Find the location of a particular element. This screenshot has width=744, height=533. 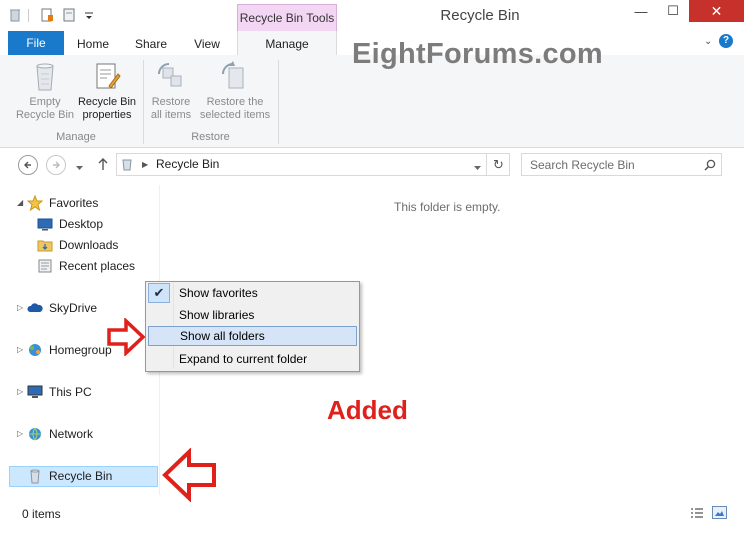

search-input is located at coordinates (615, 165).